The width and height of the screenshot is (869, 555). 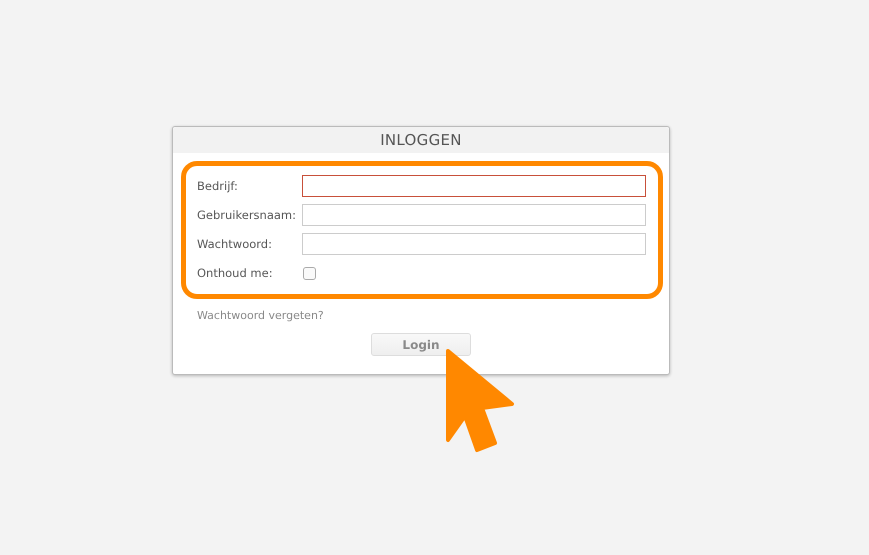 What do you see at coordinates (421, 140) in the screenshot?
I see `dialog-title: INLOGGEN` at bounding box center [421, 140].